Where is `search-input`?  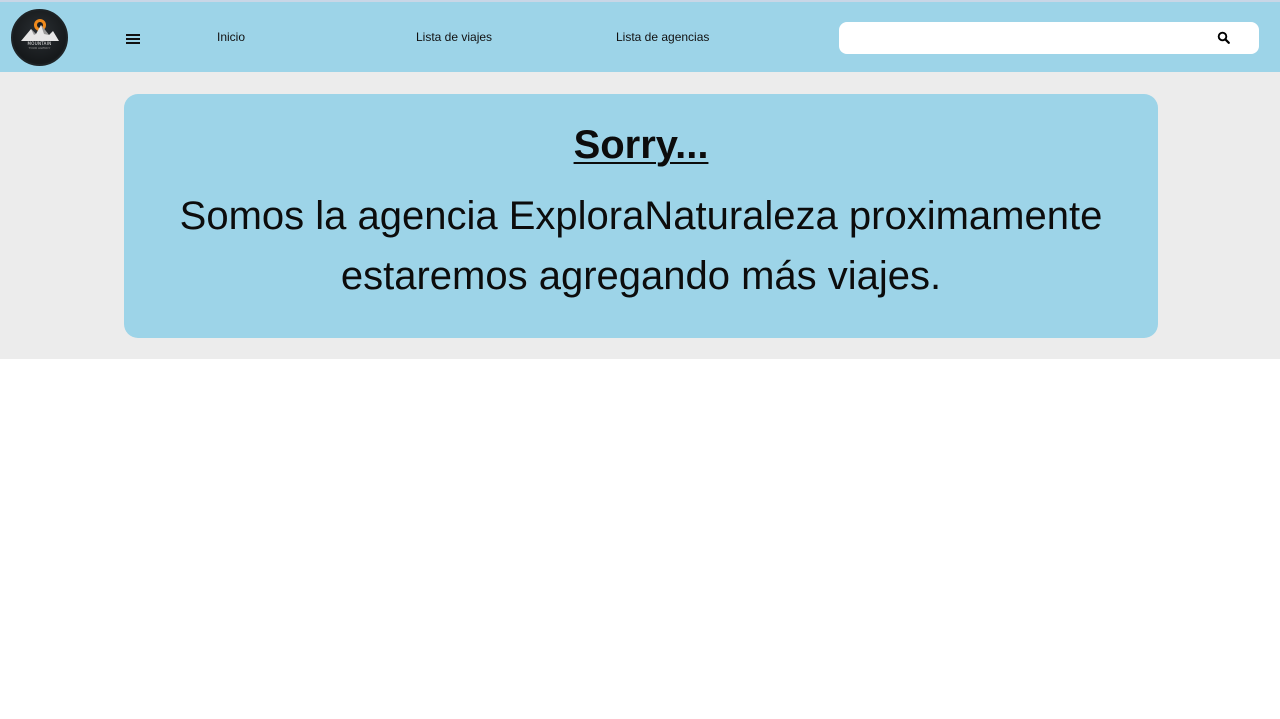 search-input is located at coordinates (1024, 38).